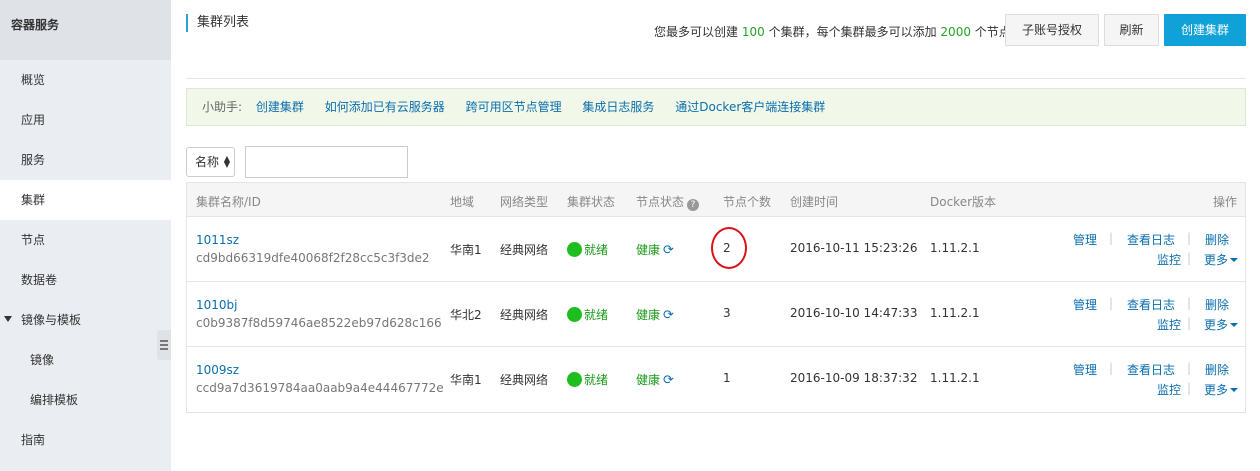 The height and width of the screenshot is (471, 1260). I want to click on cluster-id: ccd9a7d3619784aa0aab9a4e44467772e, so click(320, 388).